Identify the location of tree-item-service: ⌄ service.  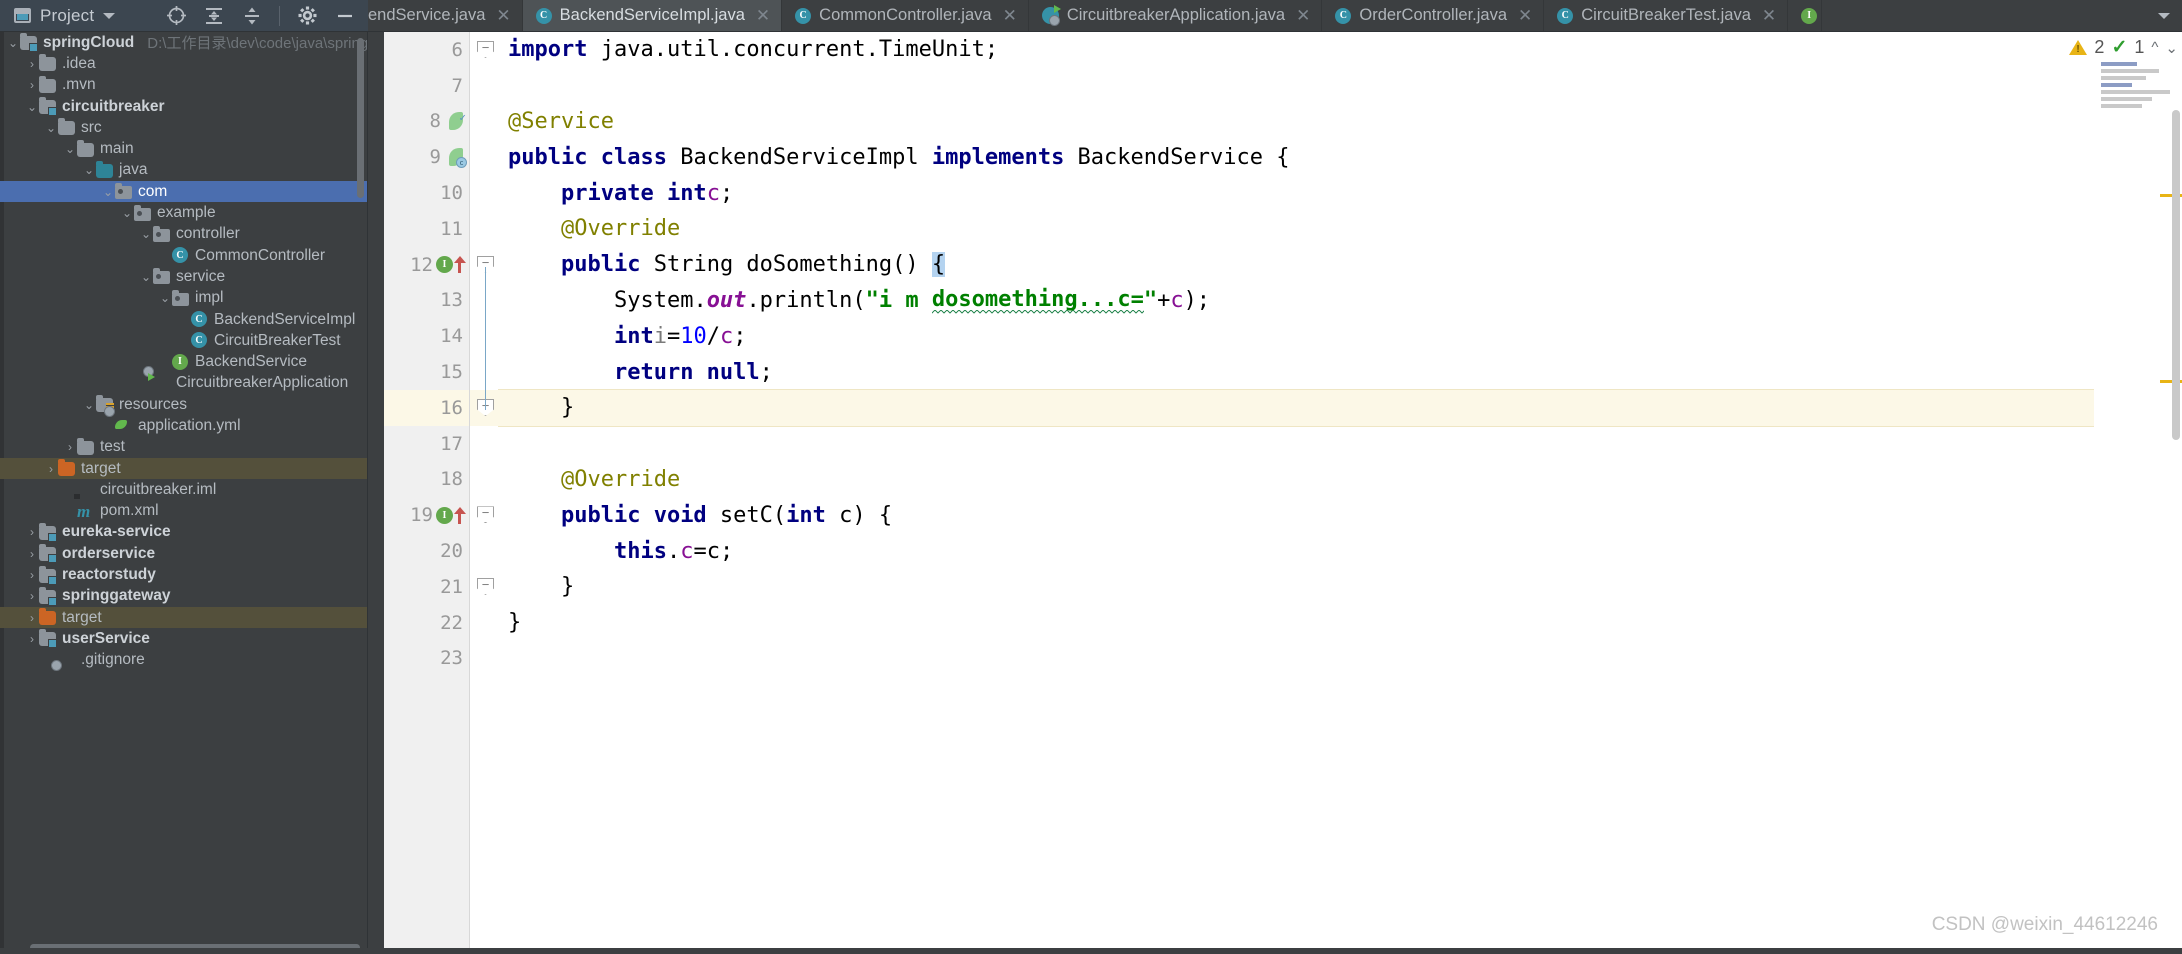
(183, 276).